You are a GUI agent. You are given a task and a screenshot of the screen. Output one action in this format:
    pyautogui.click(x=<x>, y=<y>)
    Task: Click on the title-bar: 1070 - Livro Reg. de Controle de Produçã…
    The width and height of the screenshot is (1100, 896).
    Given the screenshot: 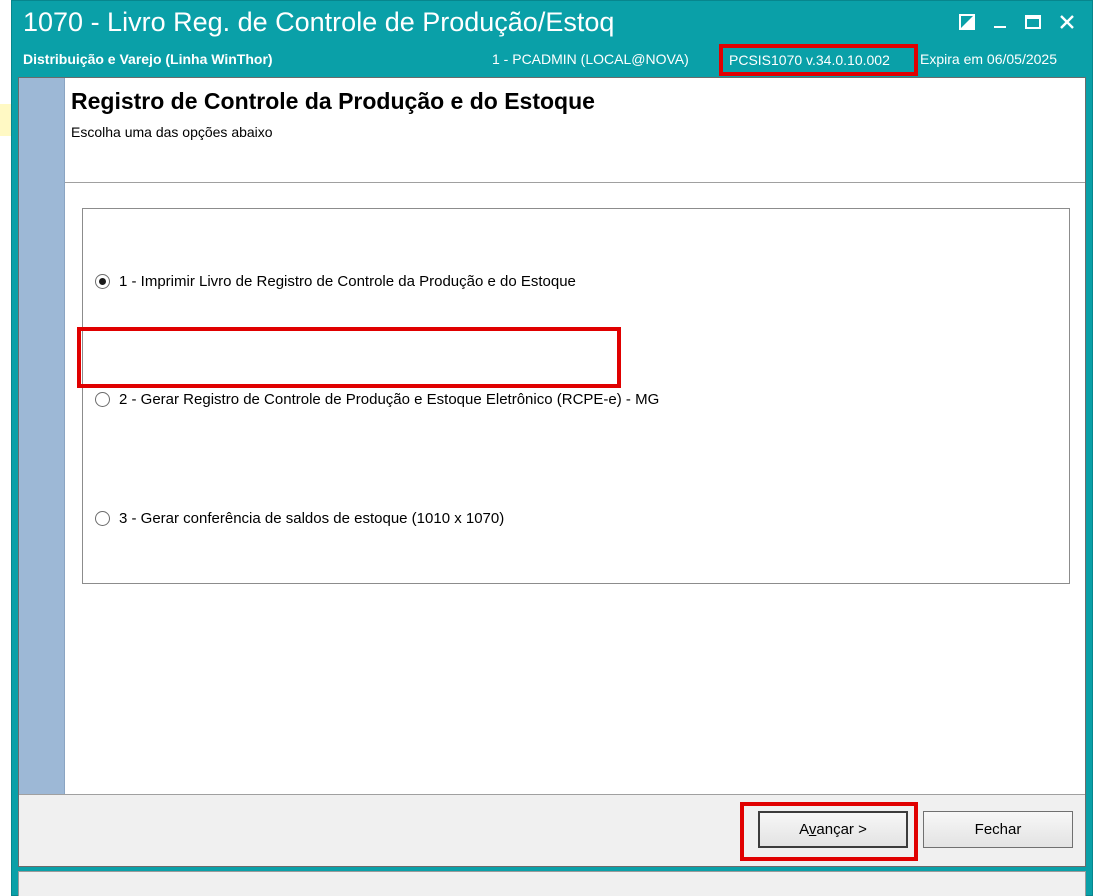 What is the action you would take?
    pyautogui.click(x=552, y=38)
    